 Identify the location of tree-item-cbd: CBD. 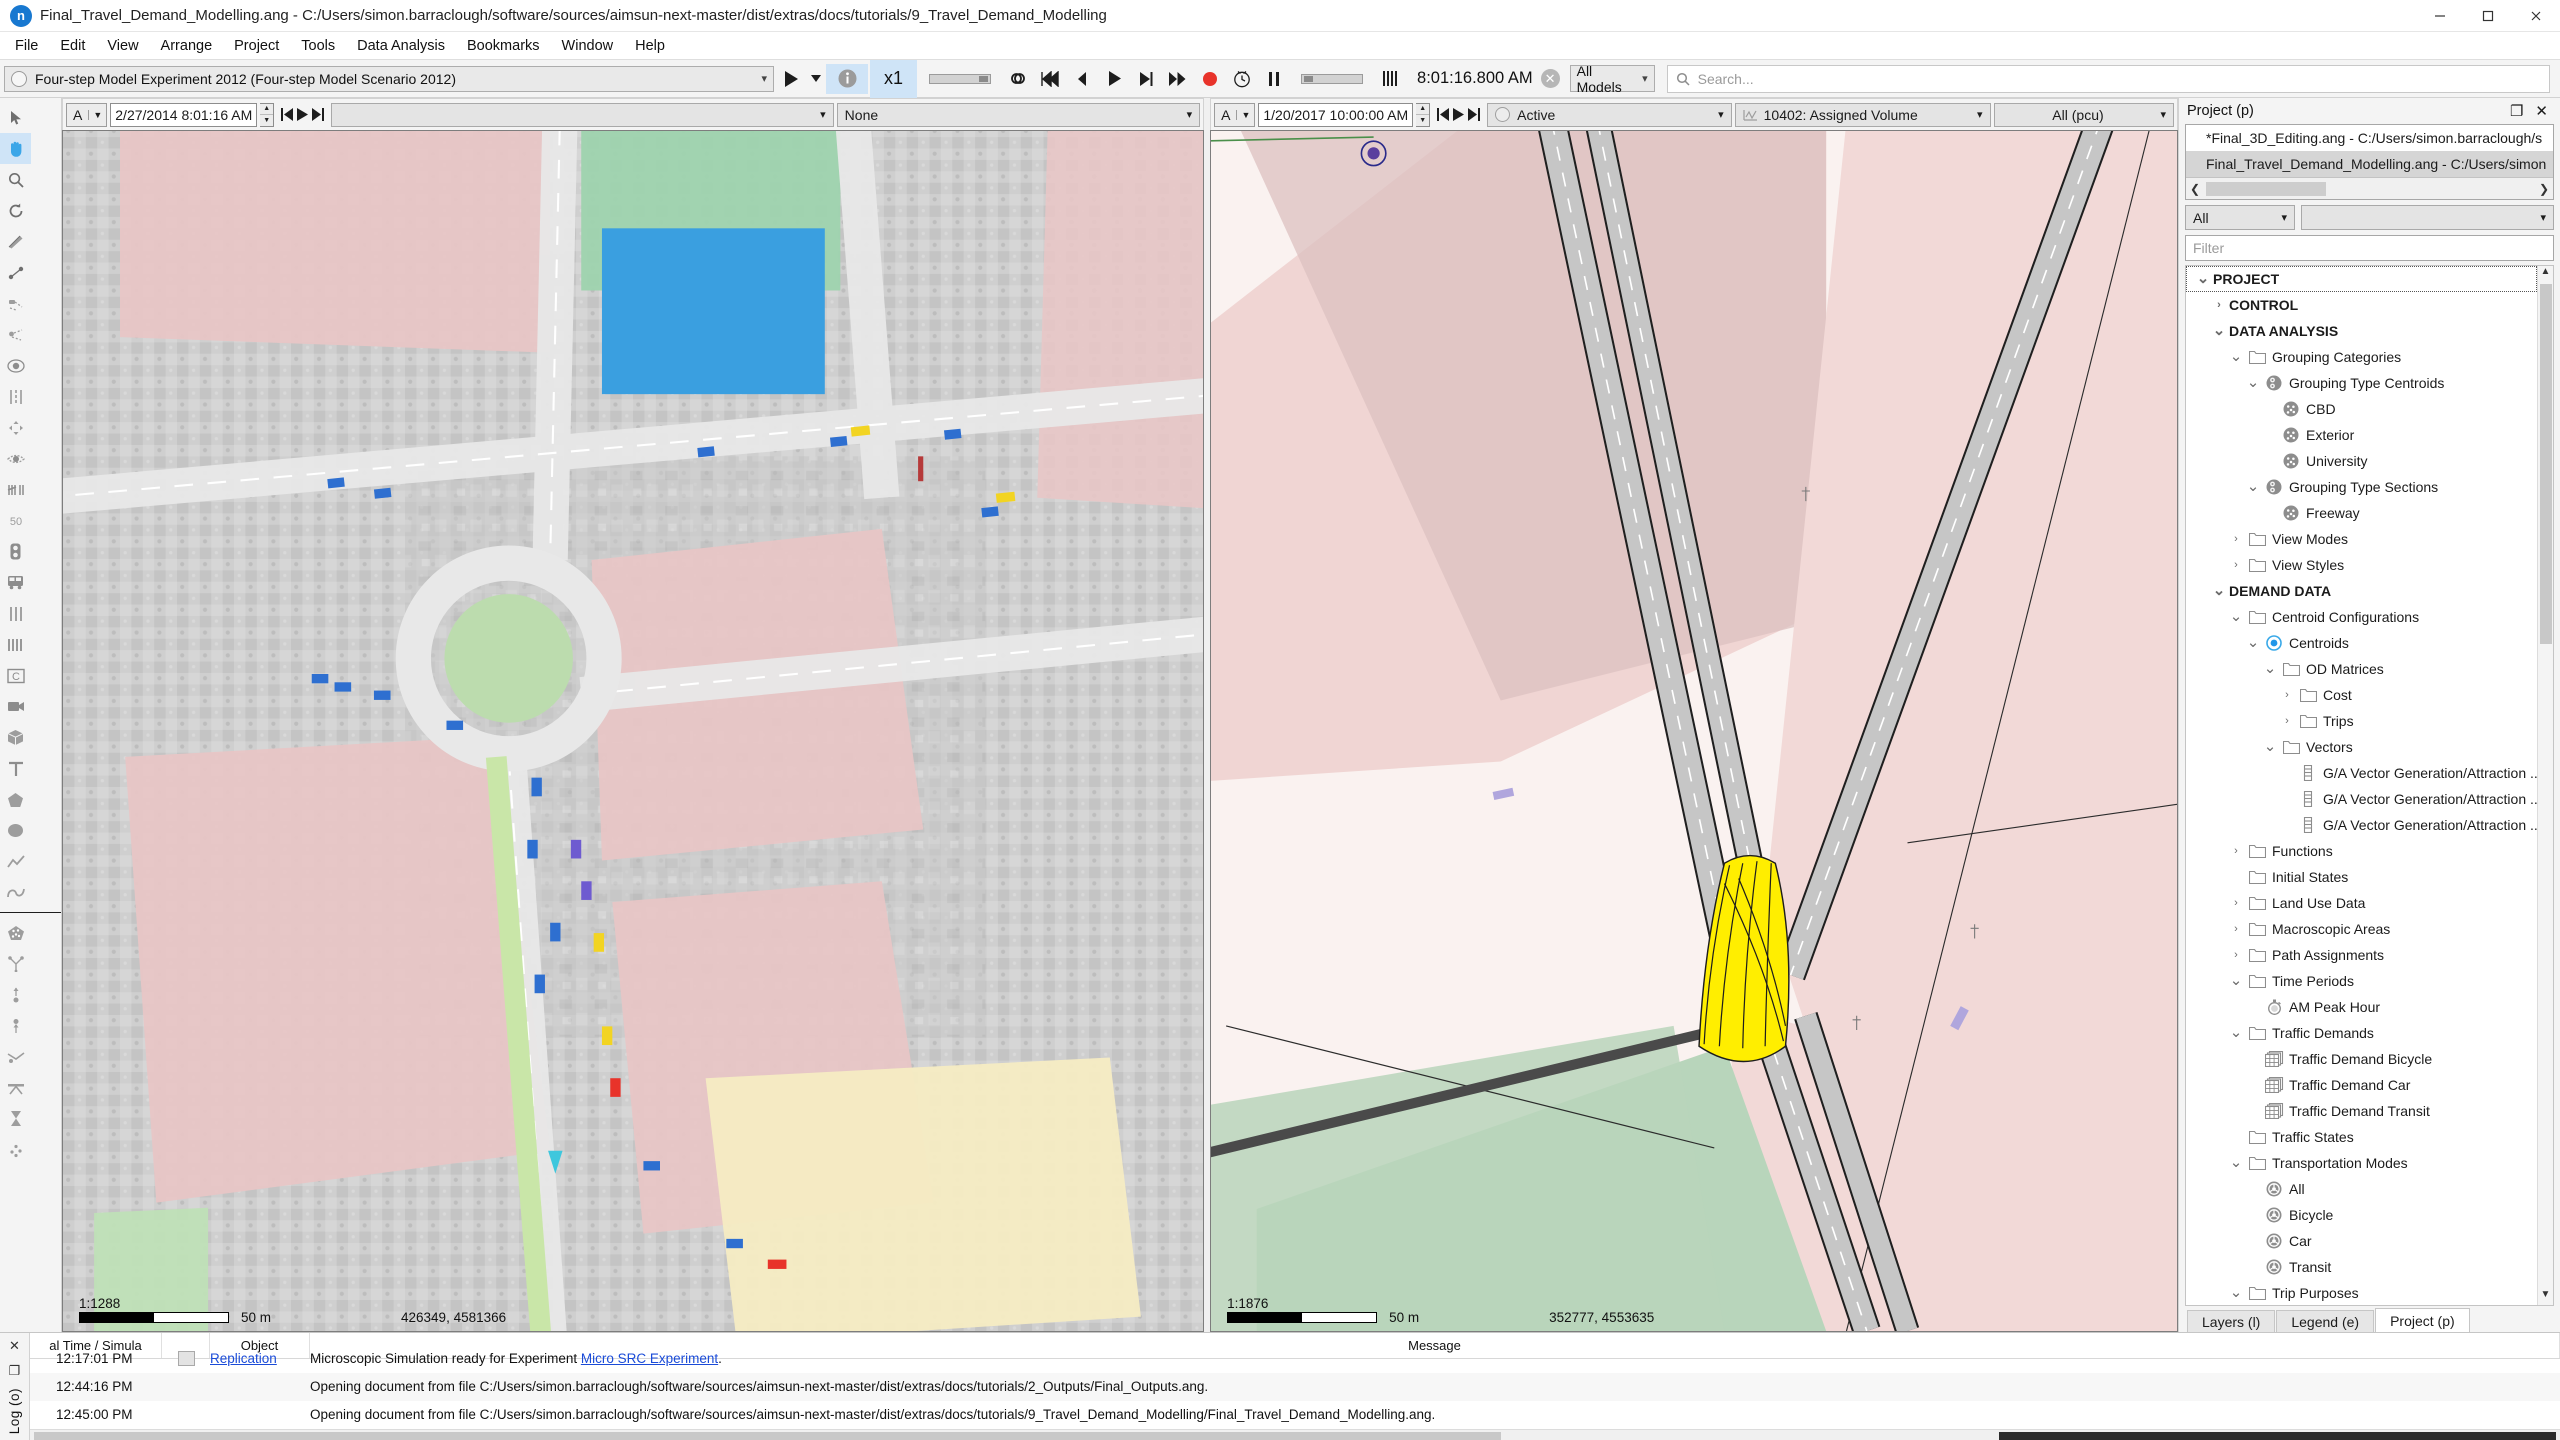
(2361, 409).